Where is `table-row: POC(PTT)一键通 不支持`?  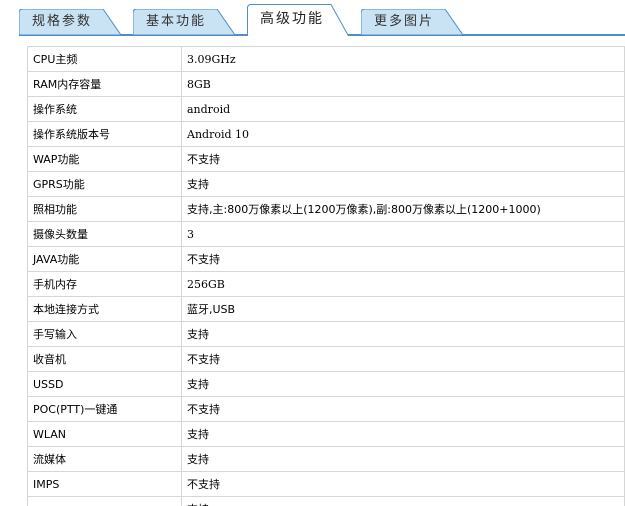 table-row: POC(PTT)一键通 不支持 is located at coordinates (326, 409).